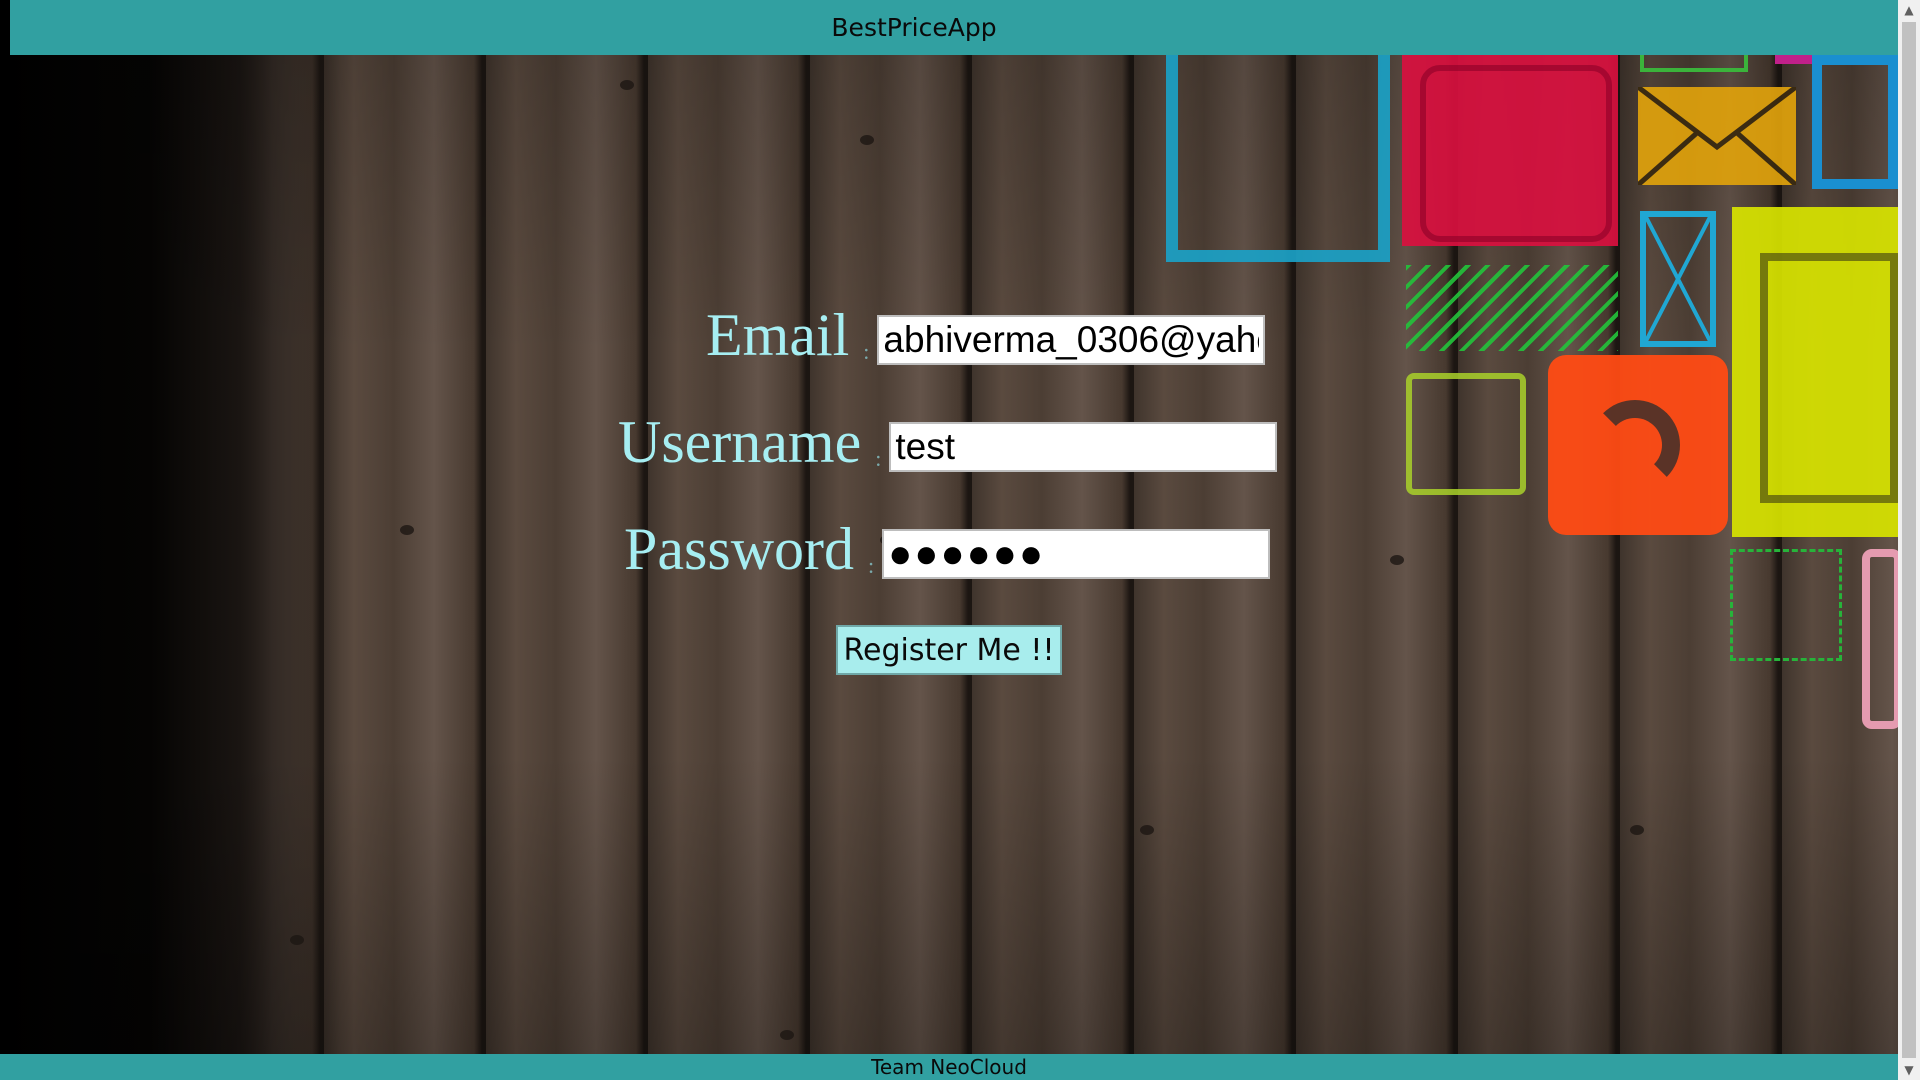 The height and width of the screenshot is (1080, 1920). I want to click on password-row: Password :, so click(947, 549).